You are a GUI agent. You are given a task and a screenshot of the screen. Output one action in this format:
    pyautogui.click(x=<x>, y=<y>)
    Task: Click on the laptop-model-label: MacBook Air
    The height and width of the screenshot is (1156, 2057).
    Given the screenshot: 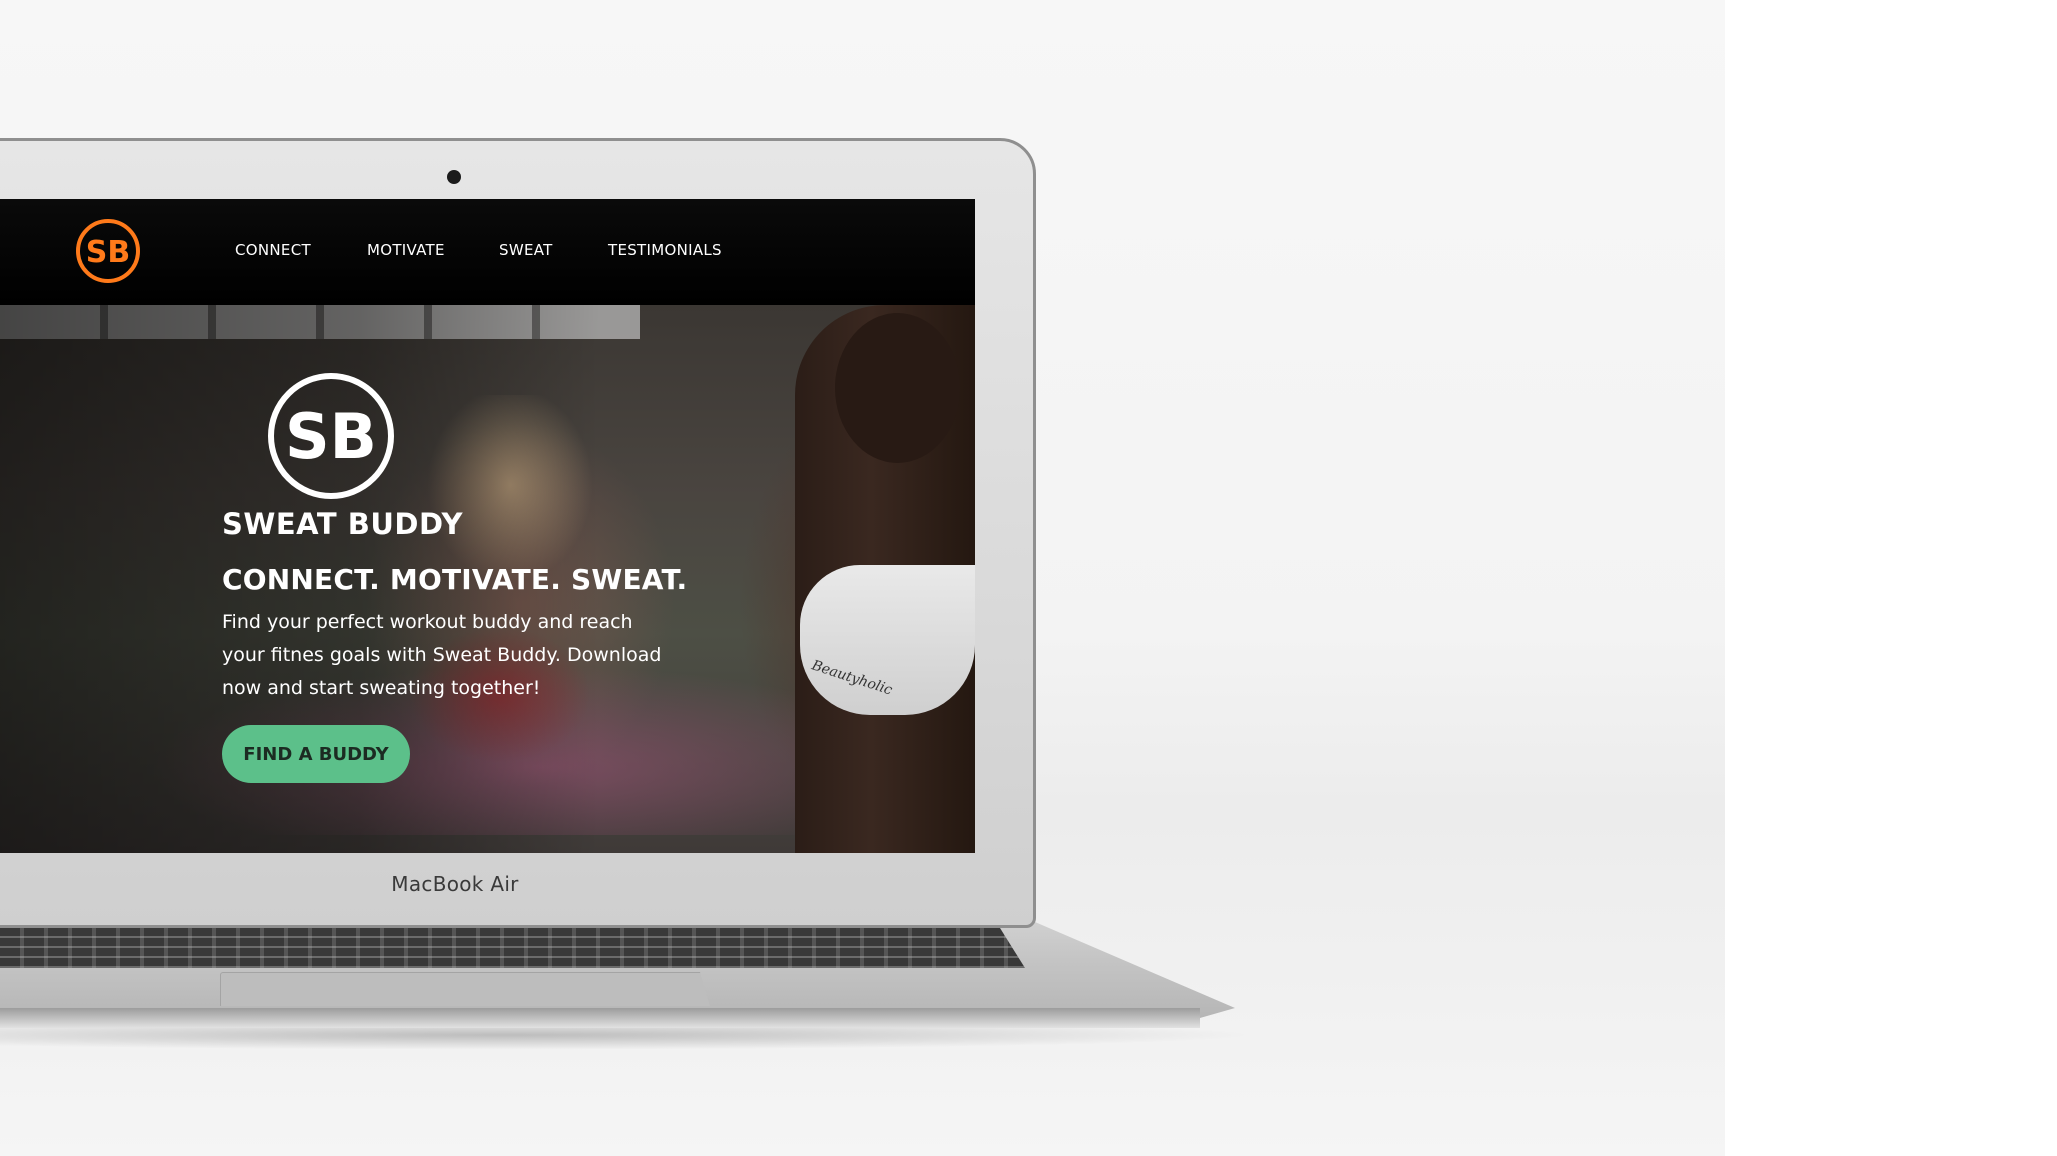 What is the action you would take?
    pyautogui.click(x=455, y=884)
    